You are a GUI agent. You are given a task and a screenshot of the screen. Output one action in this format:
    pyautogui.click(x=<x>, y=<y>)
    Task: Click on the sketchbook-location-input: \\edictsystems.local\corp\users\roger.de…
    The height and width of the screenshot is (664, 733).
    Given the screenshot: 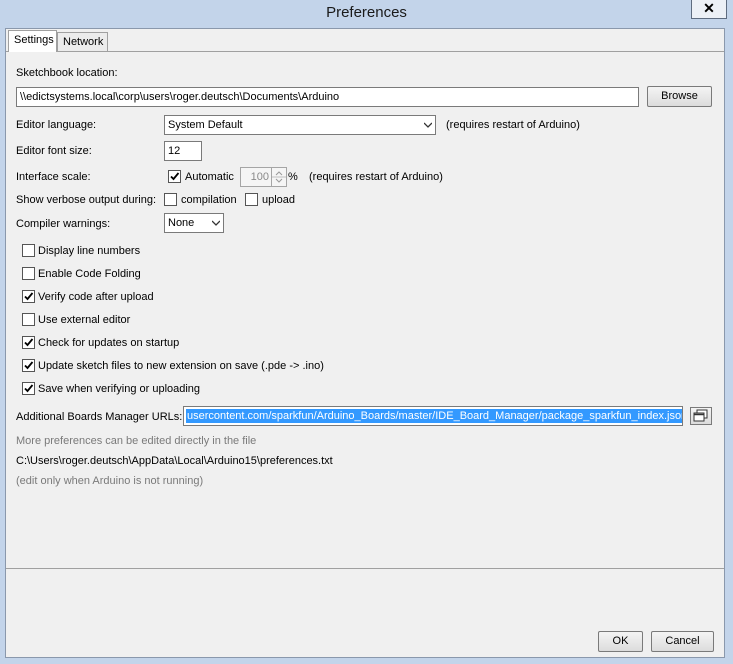 What is the action you would take?
    pyautogui.click(x=327, y=97)
    